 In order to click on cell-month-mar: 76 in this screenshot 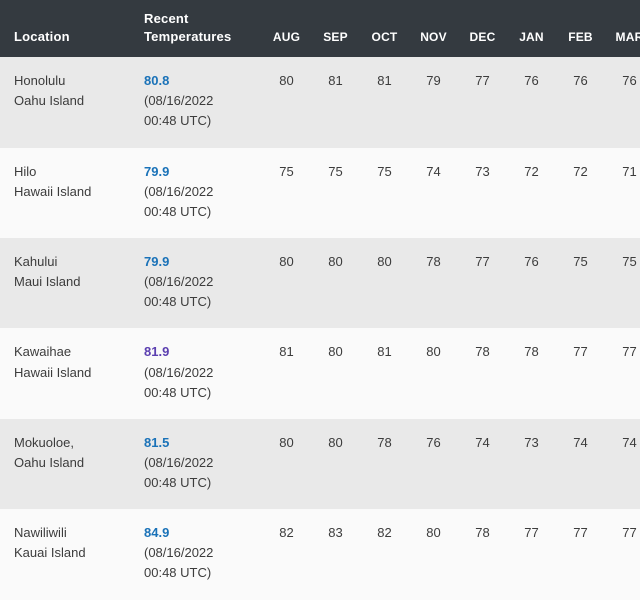, I will do `click(629, 81)`.